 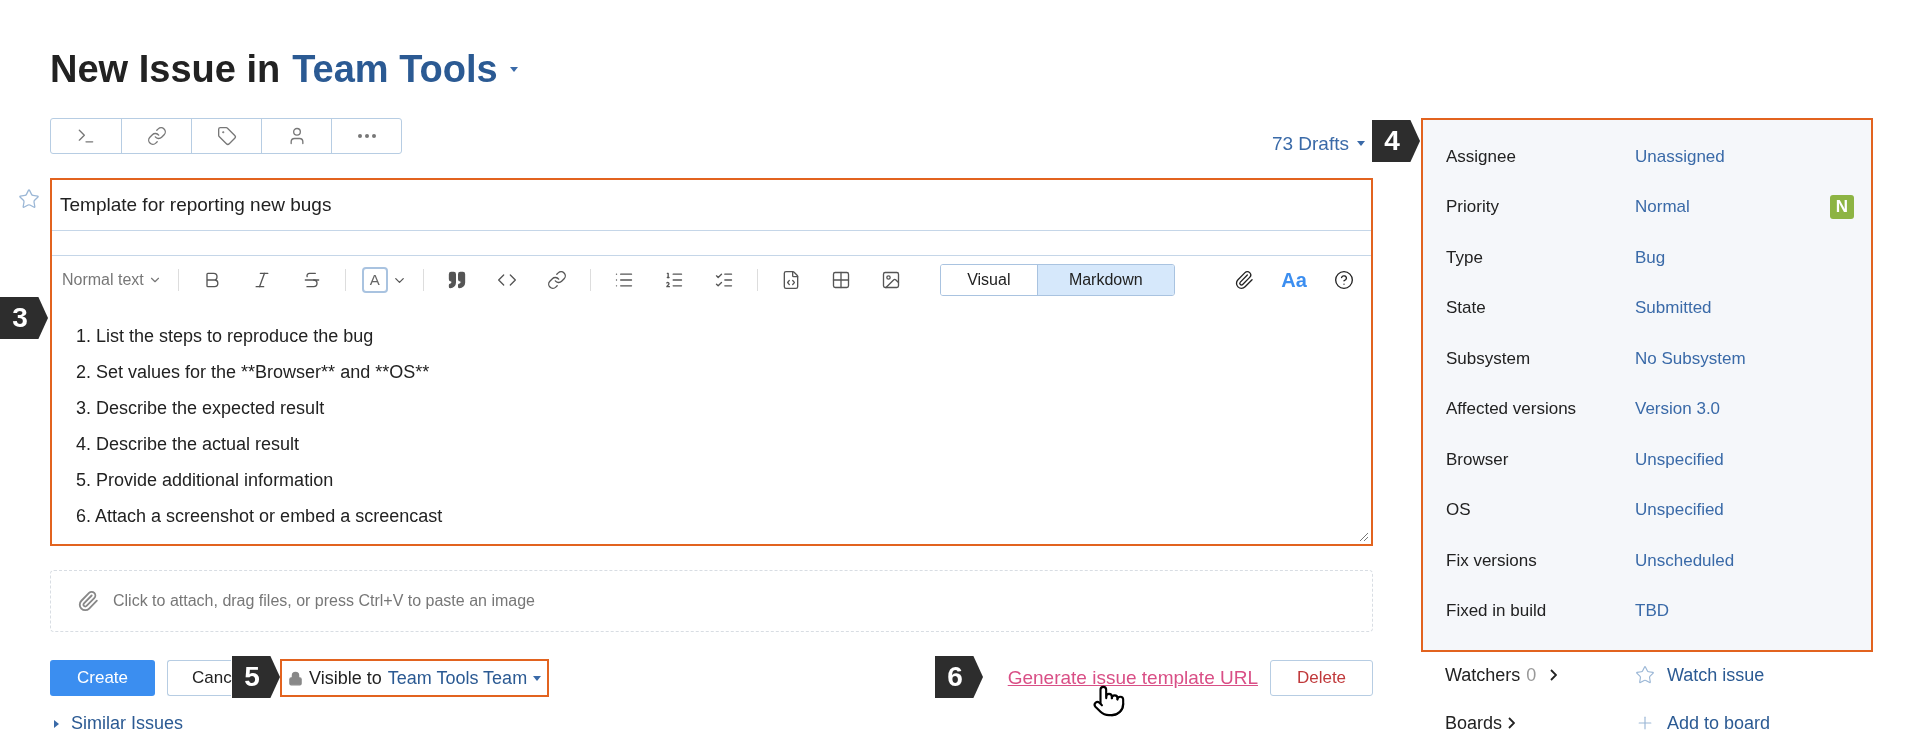 What do you see at coordinates (1294, 280) in the screenshot?
I see `font-button: Aa` at bounding box center [1294, 280].